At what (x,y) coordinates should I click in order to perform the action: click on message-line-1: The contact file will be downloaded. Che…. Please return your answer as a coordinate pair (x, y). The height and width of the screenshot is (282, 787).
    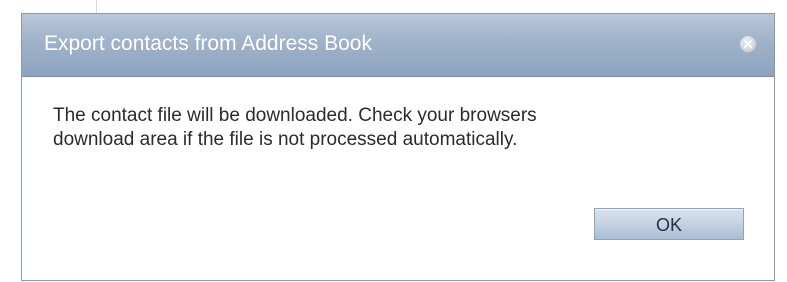
    Looking at the image, I should click on (295, 115).